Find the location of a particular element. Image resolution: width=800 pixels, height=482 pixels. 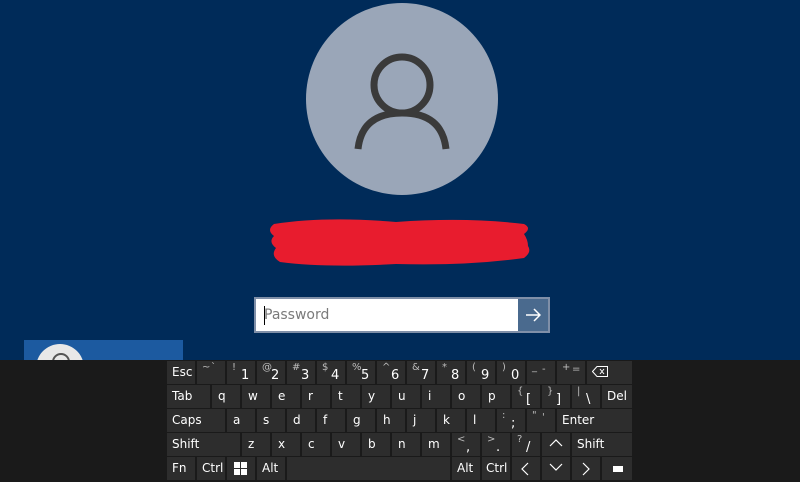

chevron-right-icon is located at coordinates (586, 469).